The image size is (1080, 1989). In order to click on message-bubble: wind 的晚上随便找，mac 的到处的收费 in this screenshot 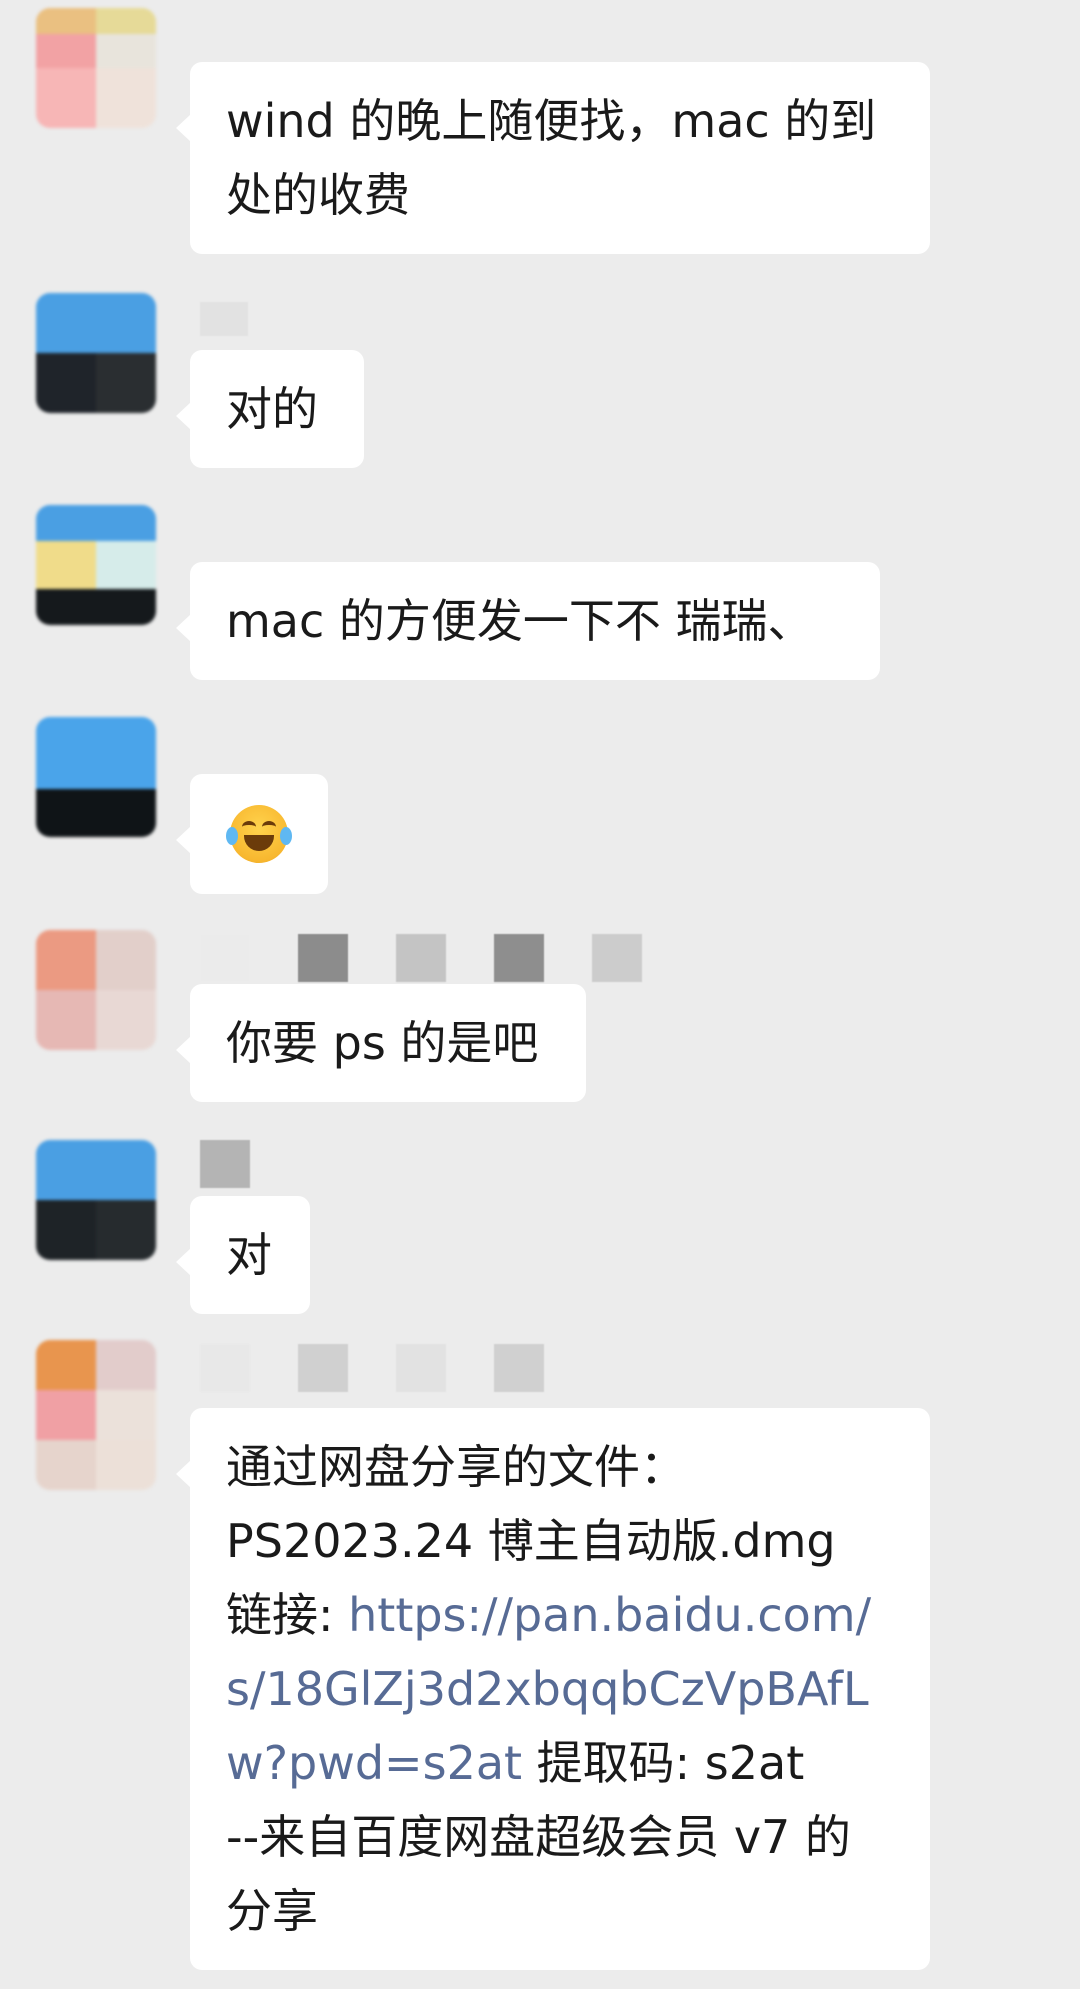, I will do `click(553, 158)`.